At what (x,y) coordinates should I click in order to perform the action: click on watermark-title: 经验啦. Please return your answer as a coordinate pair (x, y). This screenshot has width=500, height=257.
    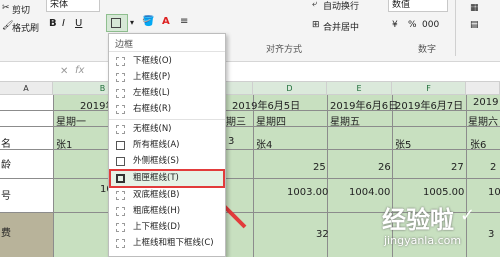
    Looking at the image, I should click on (418, 220).